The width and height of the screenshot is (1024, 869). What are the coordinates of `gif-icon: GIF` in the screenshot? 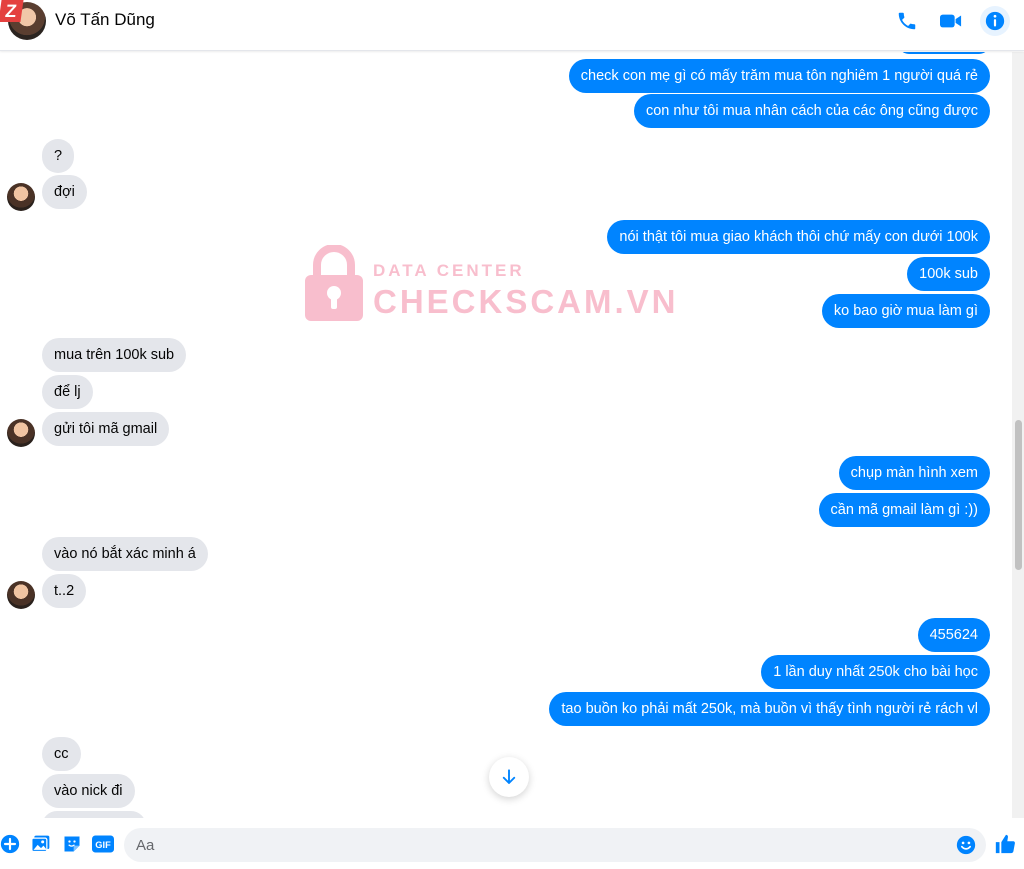 It's located at (103, 844).